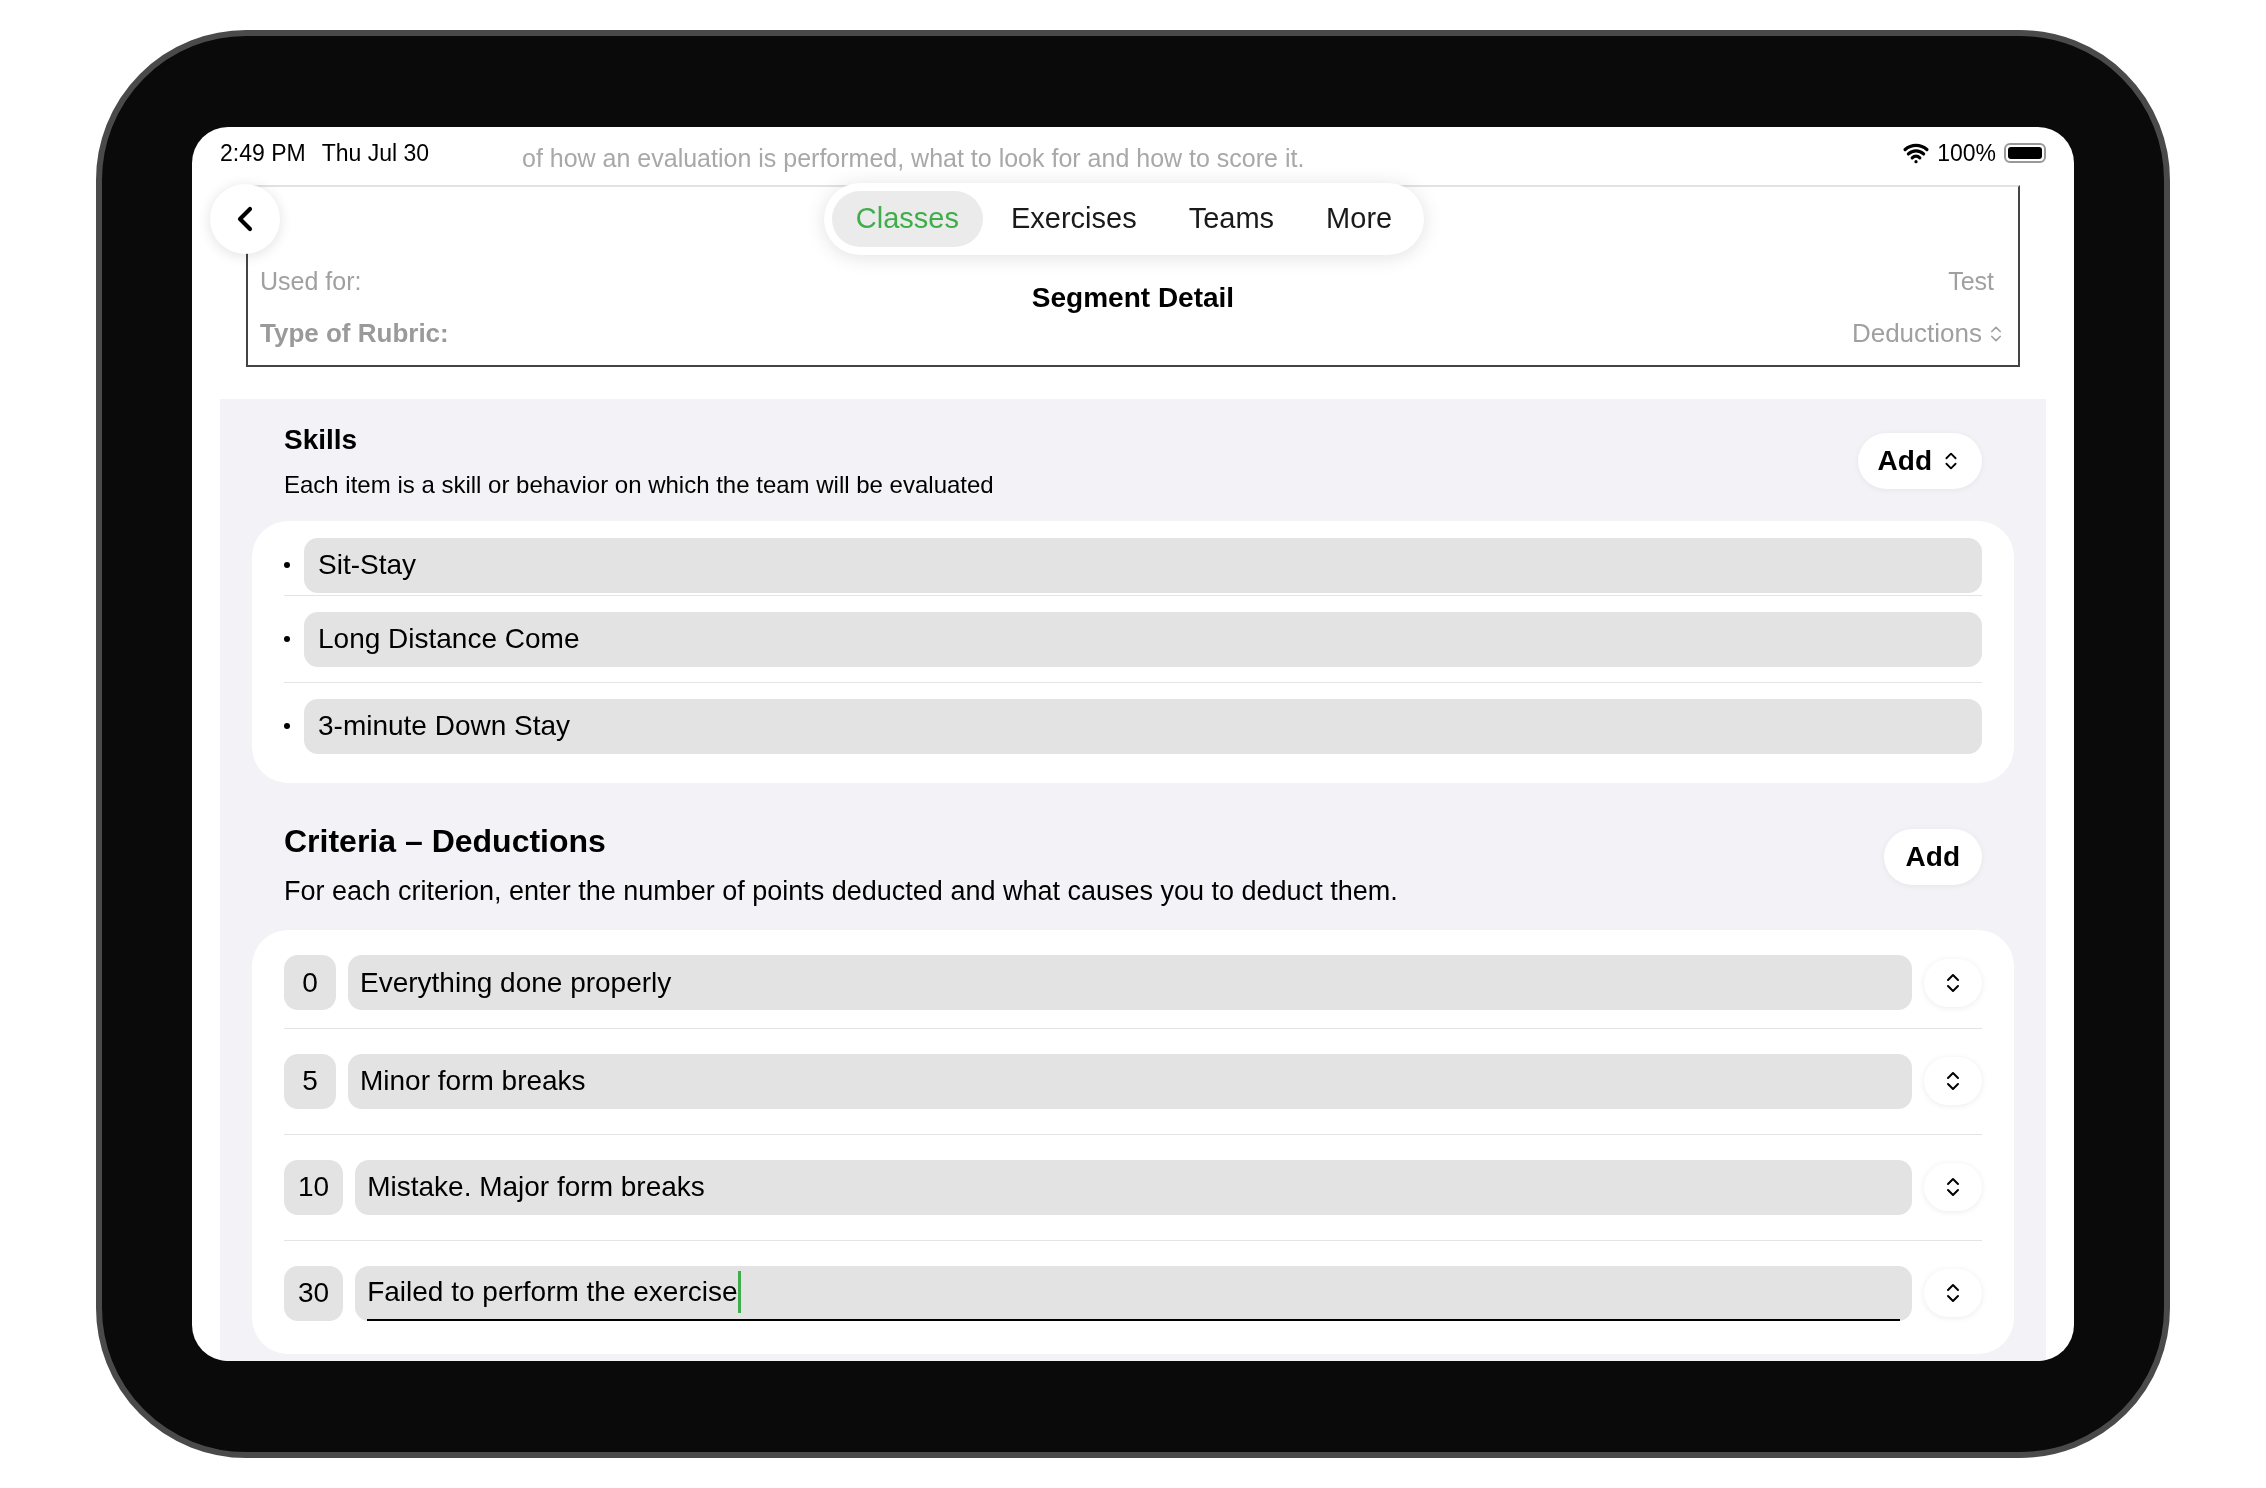 The height and width of the screenshot is (1488, 2266). What do you see at coordinates (1130, 982) in the screenshot?
I see `criterion-field: Everything done properly` at bounding box center [1130, 982].